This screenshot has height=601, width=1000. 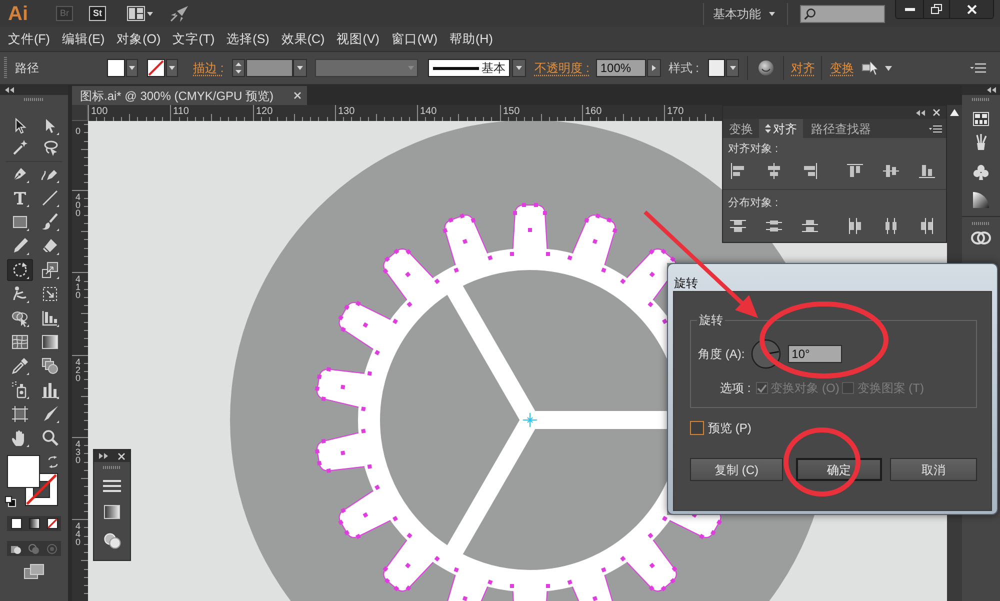 I want to click on overlapping-circles-icon, so click(x=112, y=541).